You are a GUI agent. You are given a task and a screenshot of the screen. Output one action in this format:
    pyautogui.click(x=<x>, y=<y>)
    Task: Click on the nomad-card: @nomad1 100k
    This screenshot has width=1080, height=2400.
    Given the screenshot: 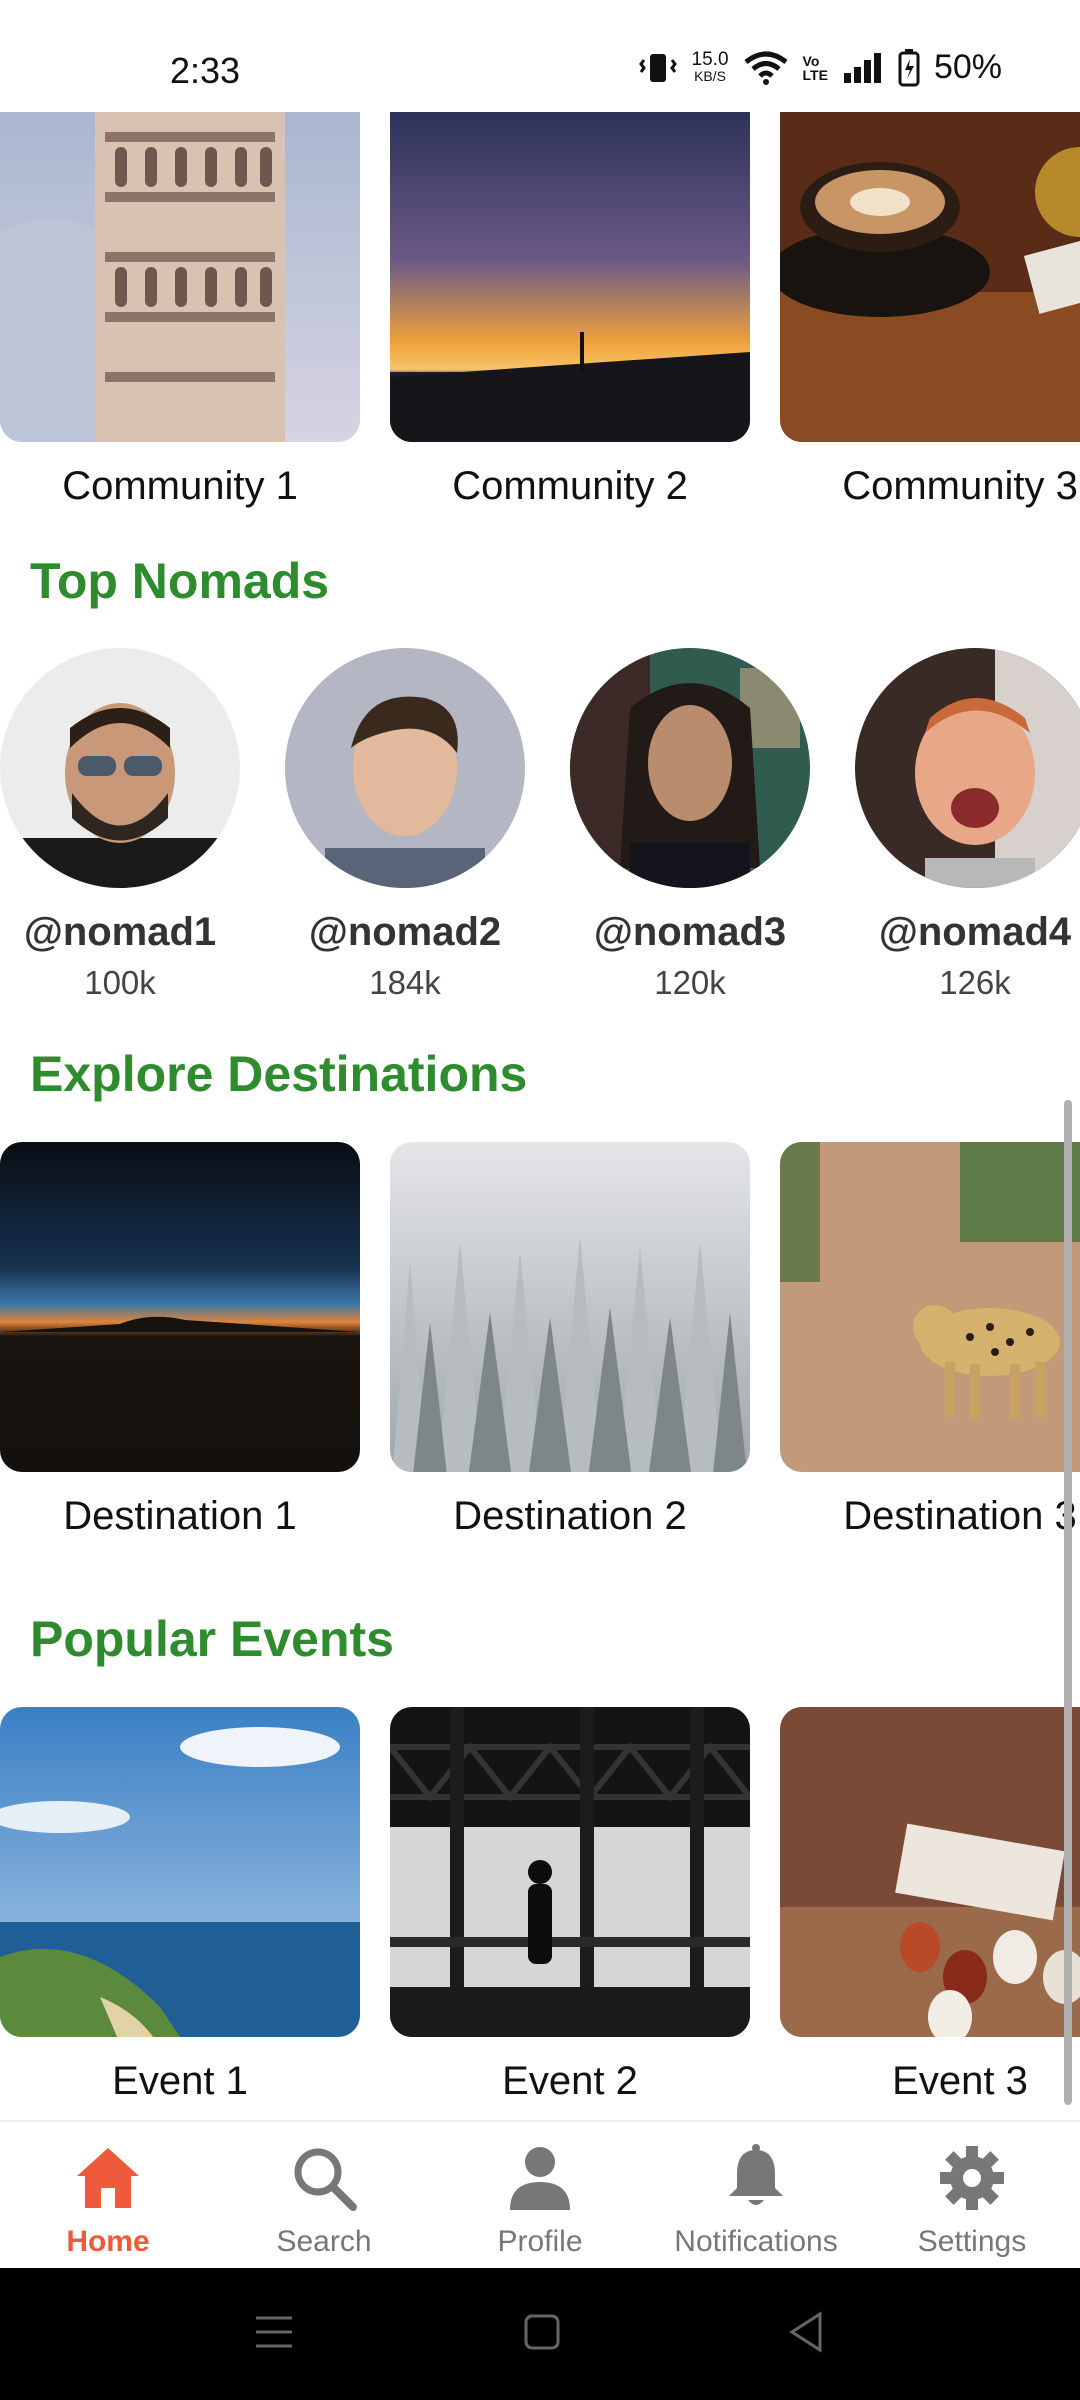 What is the action you would take?
    pyautogui.click(x=120, y=824)
    